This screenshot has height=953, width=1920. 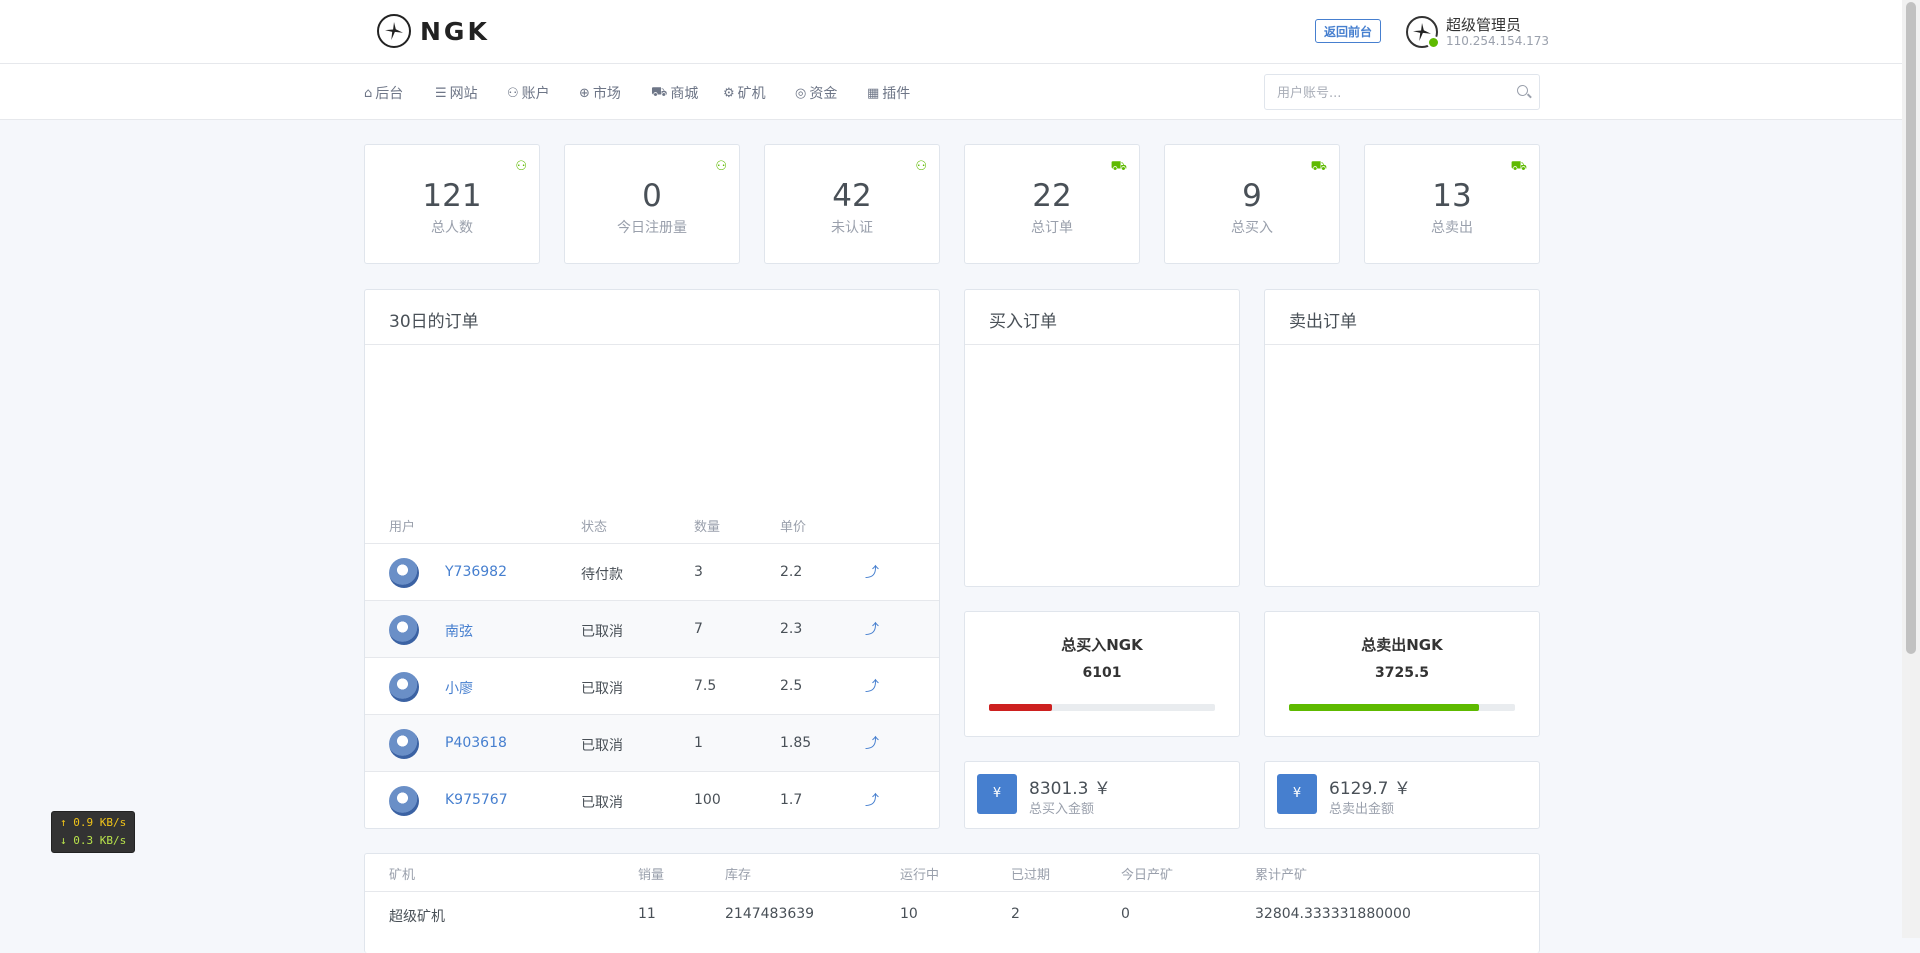 I want to click on admin-name: 超级管理员, so click(x=1483, y=24).